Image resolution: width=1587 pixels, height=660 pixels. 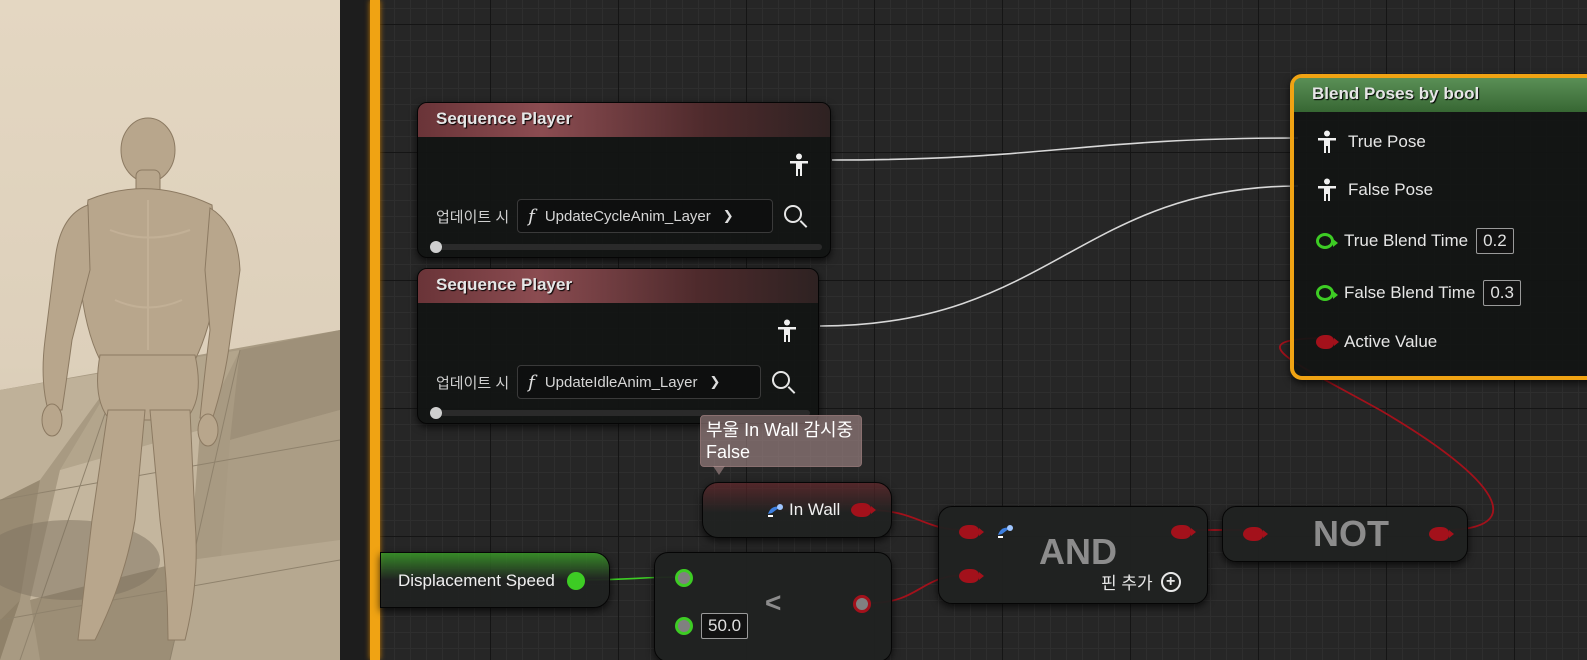 What do you see at coordinates (1351, 533) in the screenshot?
I see `operator-label: NOT` at bounding box center [1351, 533].